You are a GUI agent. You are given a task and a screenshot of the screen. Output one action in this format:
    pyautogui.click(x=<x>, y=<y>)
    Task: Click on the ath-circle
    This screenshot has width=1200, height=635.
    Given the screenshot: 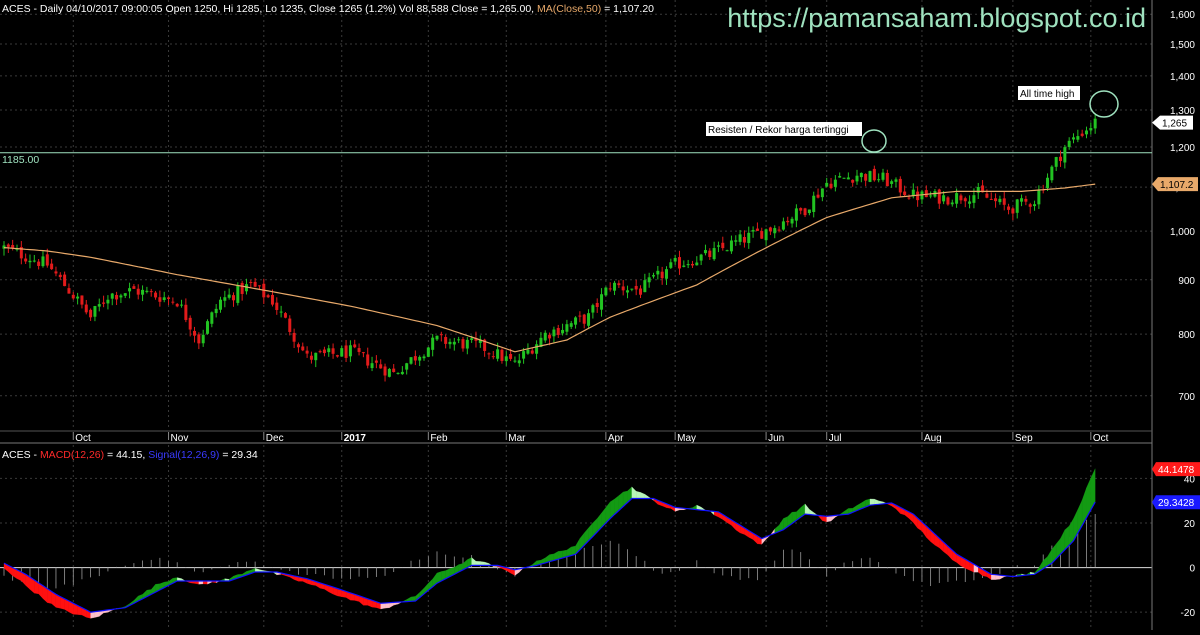 What is the action you would take?
    pyautogui.click(x=1104, y=104)
    